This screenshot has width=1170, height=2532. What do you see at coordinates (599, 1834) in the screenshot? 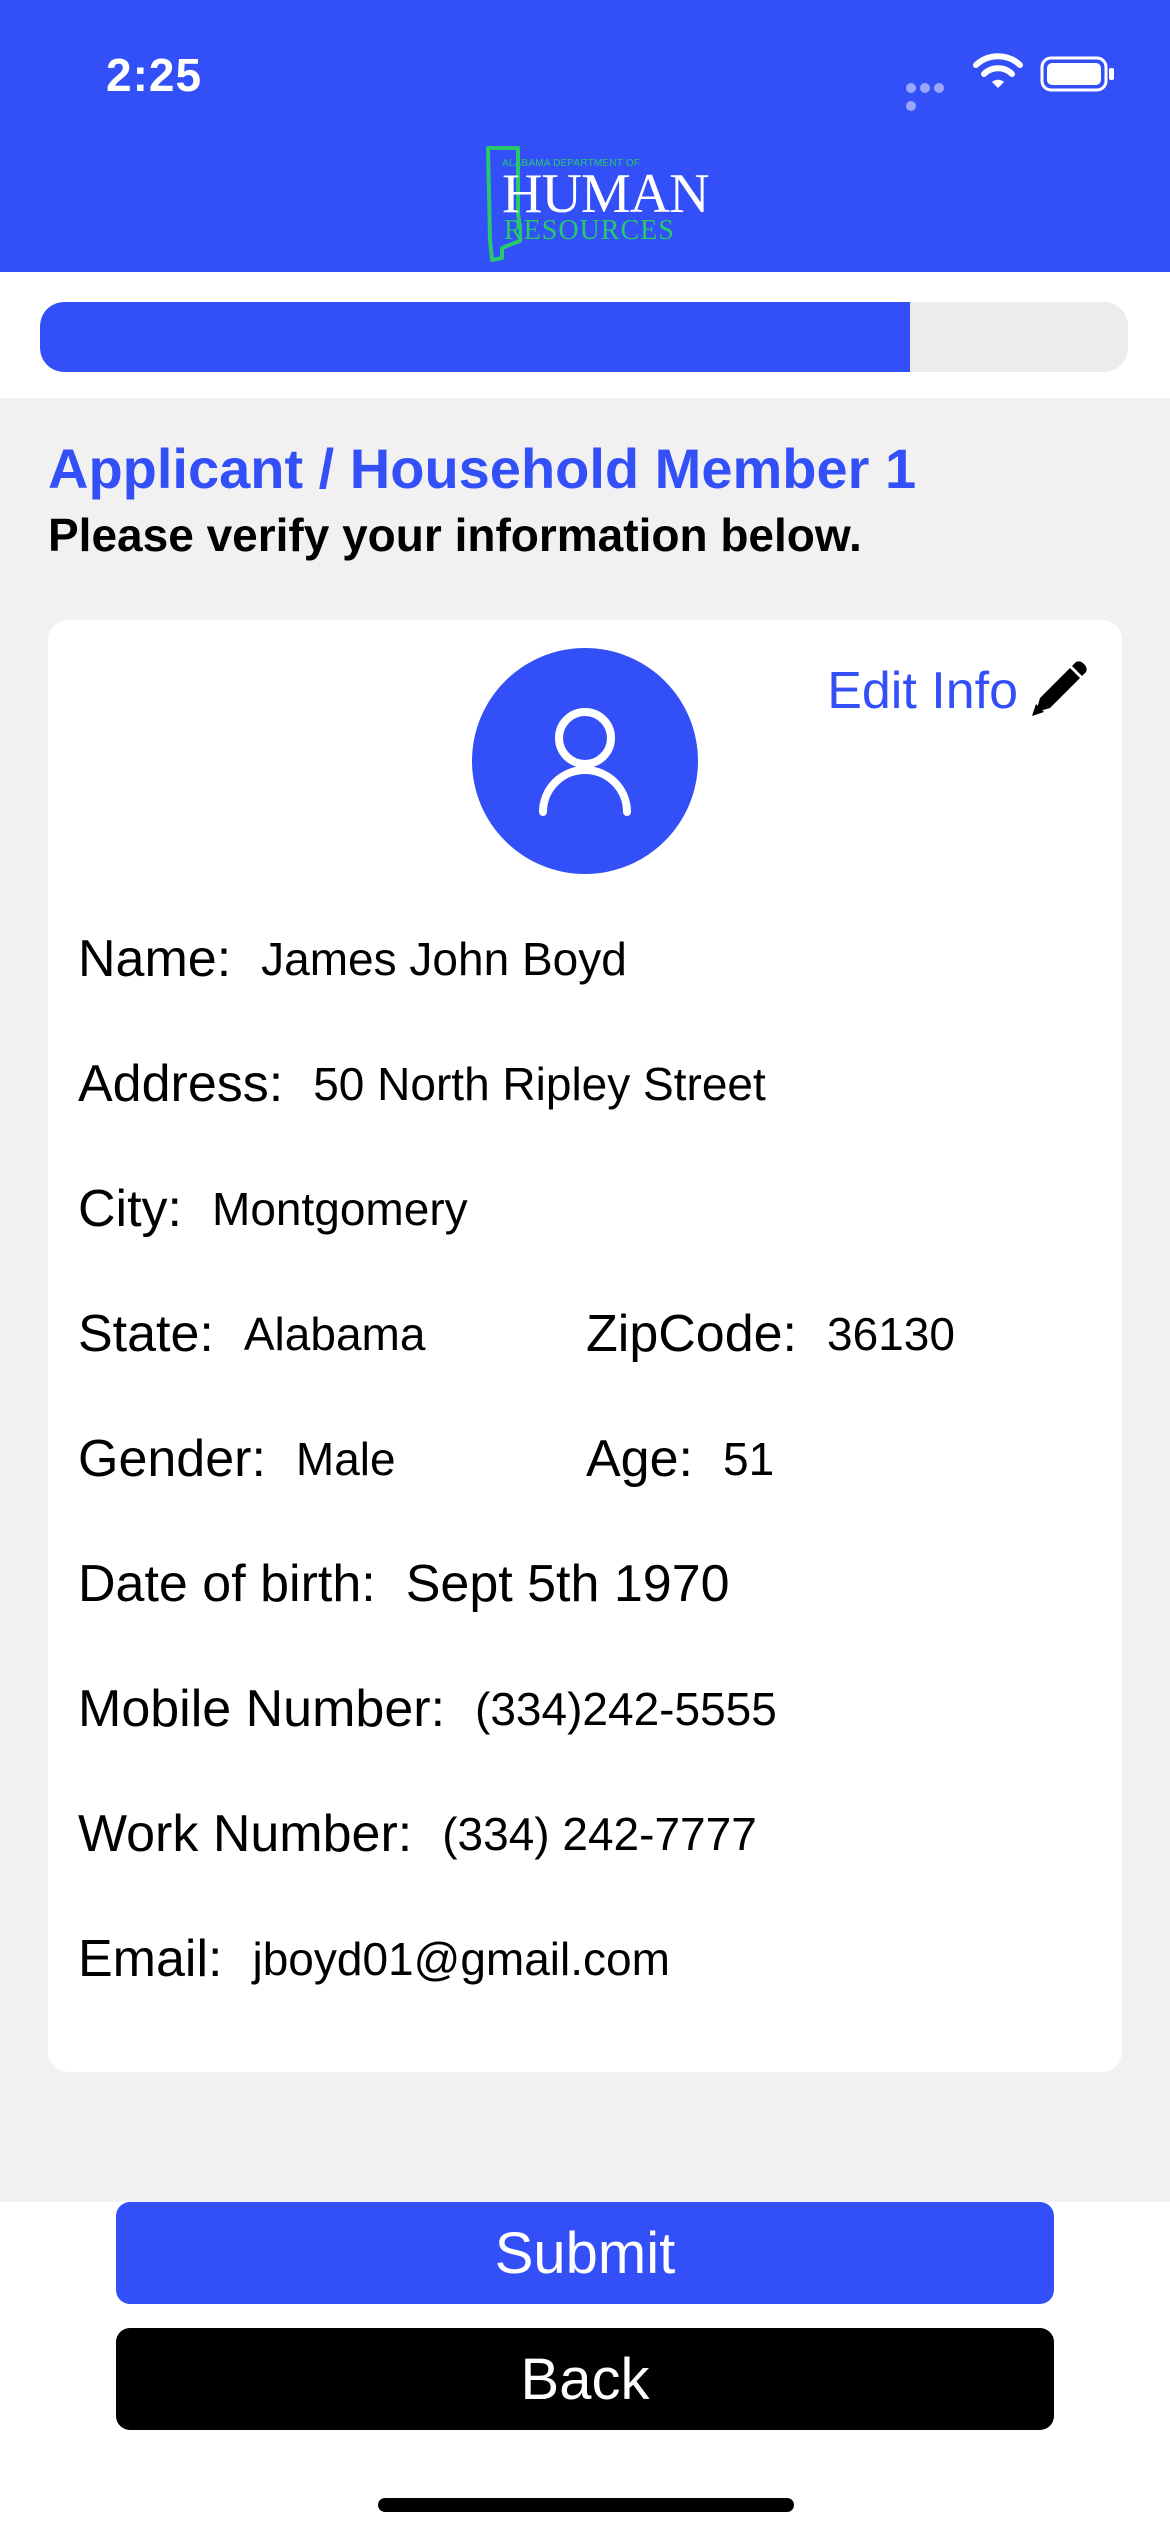
I see `field-value: (334) 242-7777` at bounding box center [599, 1834].